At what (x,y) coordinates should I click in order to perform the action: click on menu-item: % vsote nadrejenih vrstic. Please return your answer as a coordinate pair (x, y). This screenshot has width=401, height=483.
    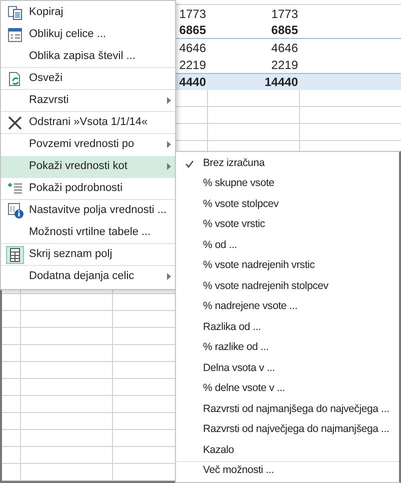
    Looking at the image, I should click on (287, 266).